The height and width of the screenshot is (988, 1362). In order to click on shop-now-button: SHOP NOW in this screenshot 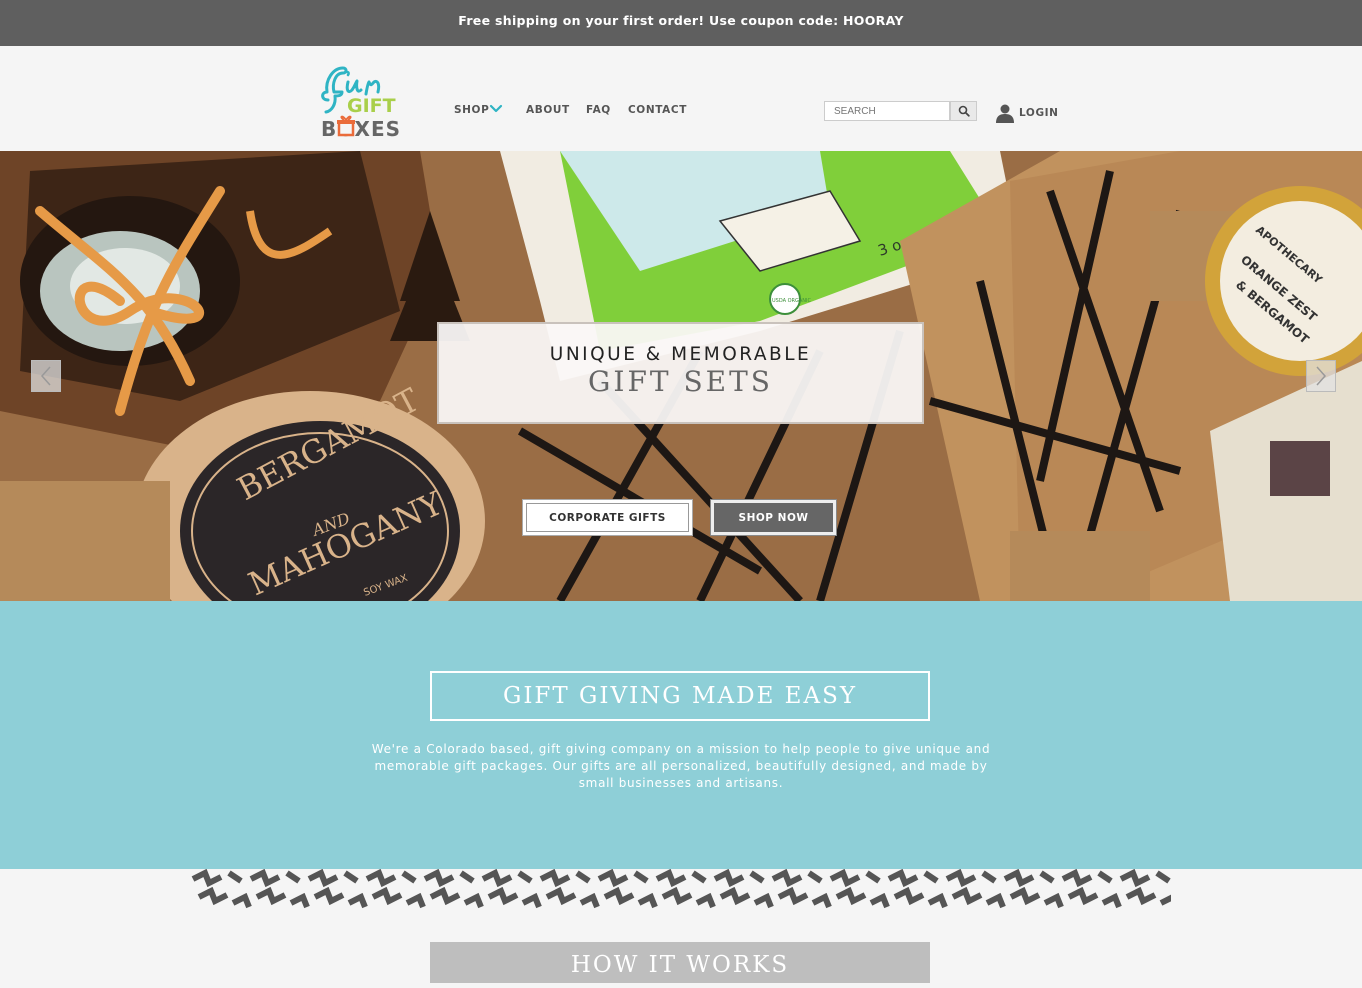, I will do `click(773, 517)`.